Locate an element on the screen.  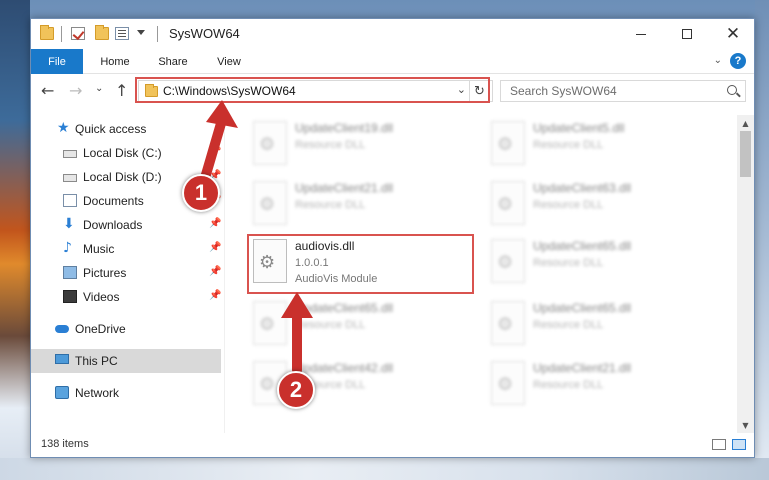
quick-access-dropdown-icon is located at coordinates (141, 32).